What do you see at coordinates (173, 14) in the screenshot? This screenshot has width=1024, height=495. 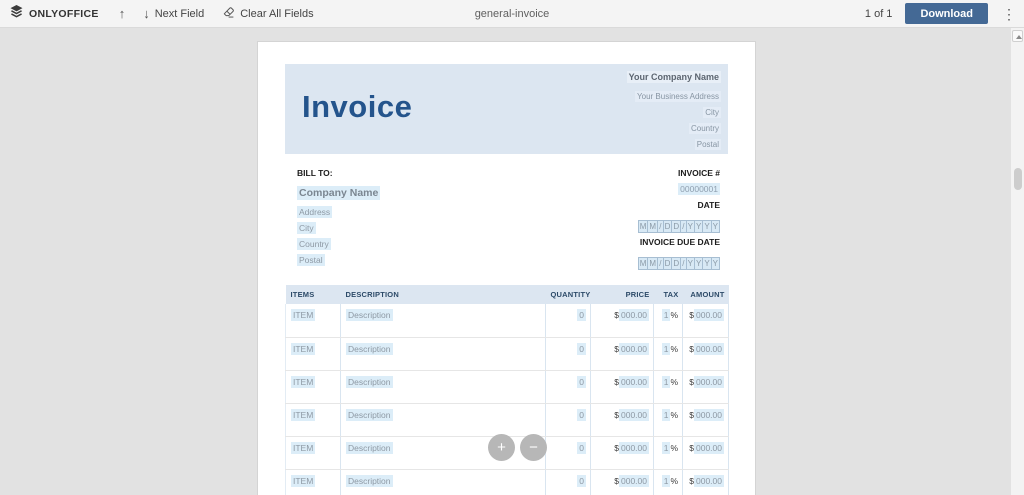 I see `next-field-button: ↓ Next Field` at bounding box center [173, 14].